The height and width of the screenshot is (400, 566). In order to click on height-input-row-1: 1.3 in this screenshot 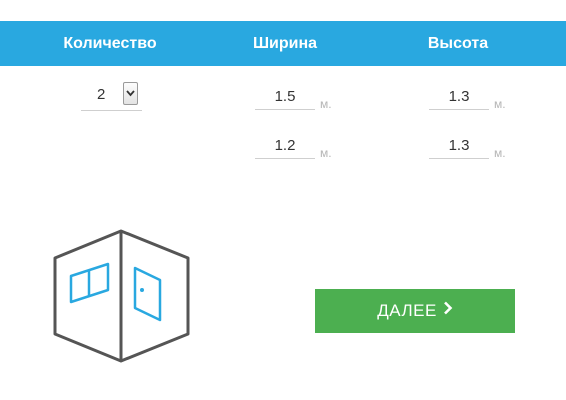, I will do `click(459, 96)`.